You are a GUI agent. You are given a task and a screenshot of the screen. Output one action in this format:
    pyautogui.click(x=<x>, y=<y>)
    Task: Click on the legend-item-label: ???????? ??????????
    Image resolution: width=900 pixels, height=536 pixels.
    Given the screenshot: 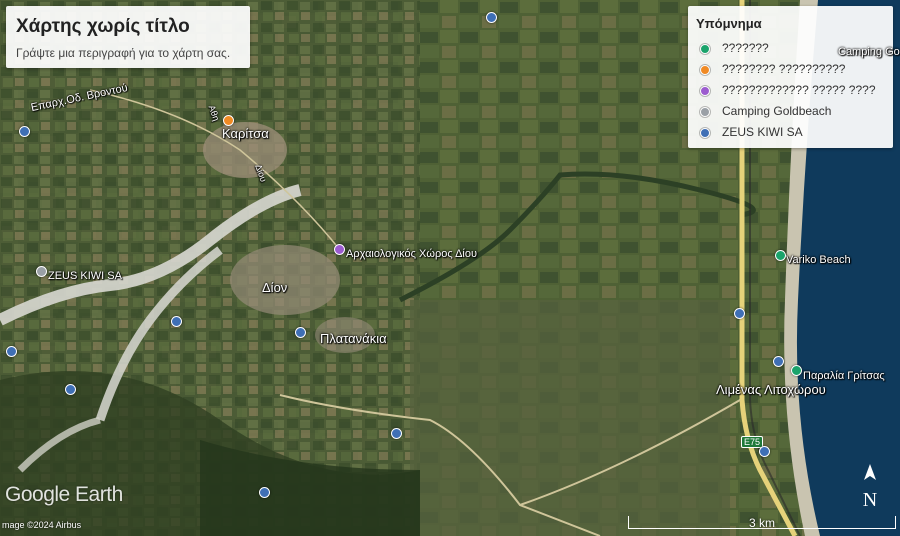 What is the action you would take?
    pyautogui.click(x=784, y=69)
    